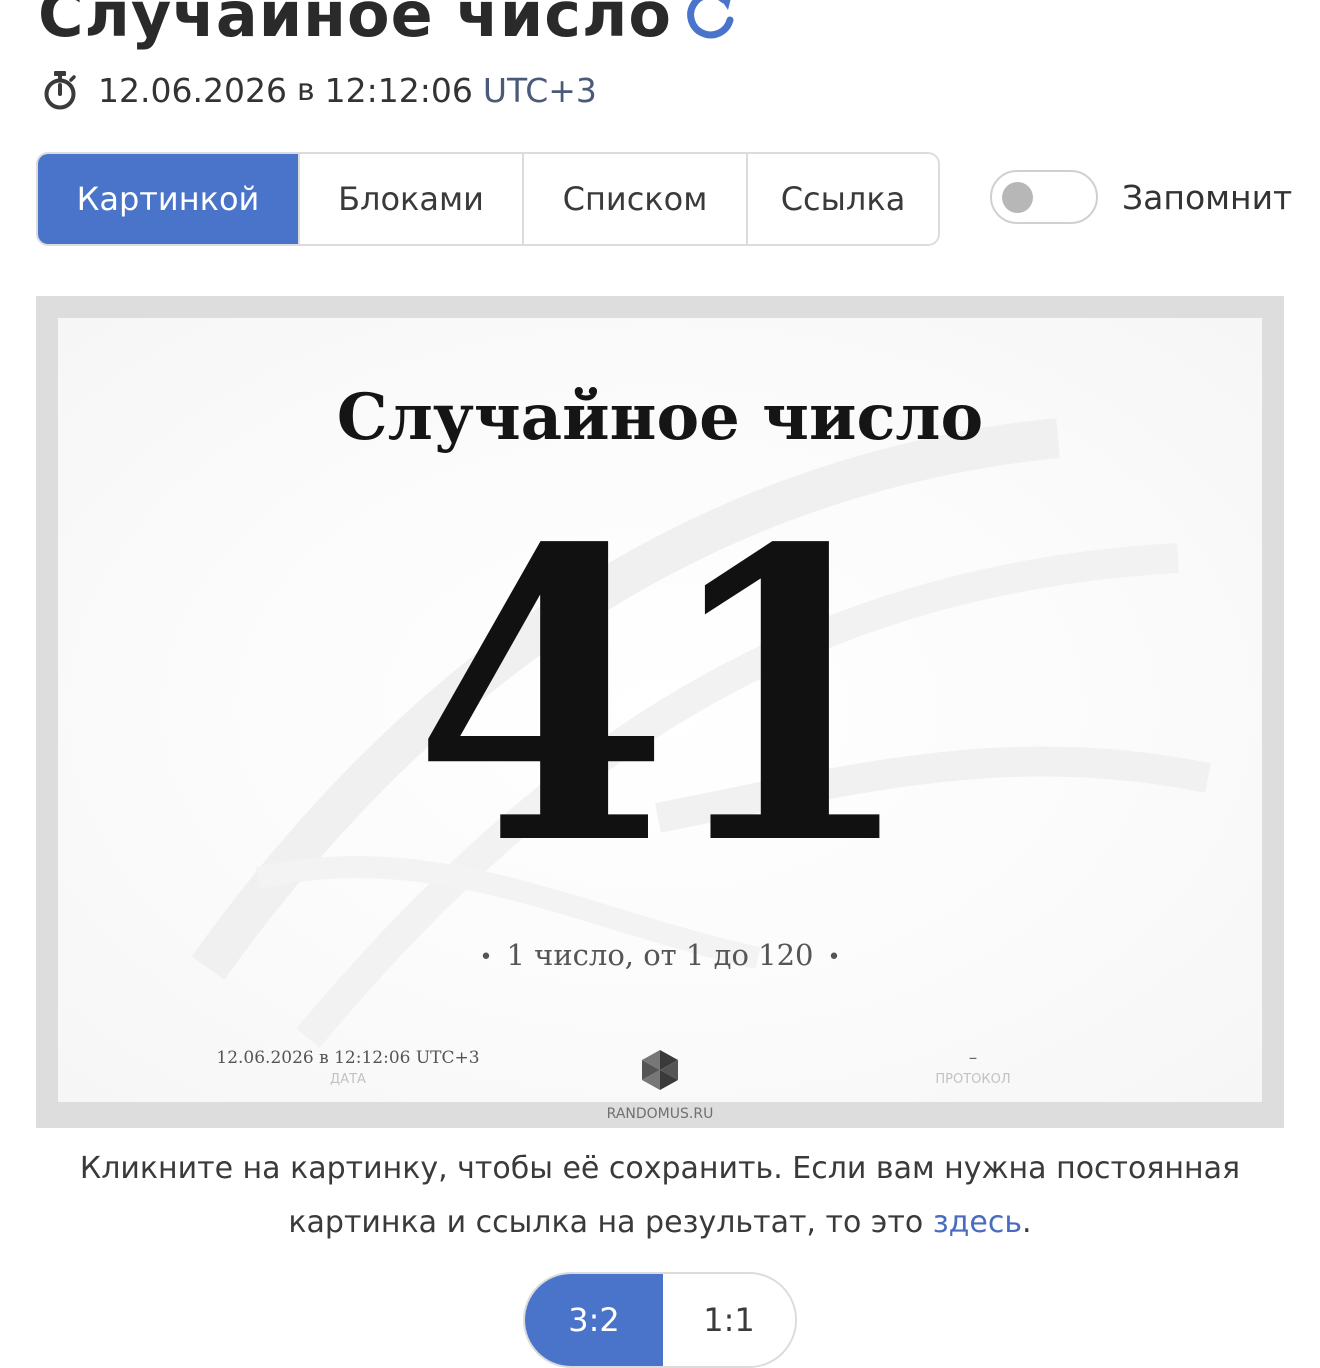  I want to click on summary-text: 1 число, от 1 до 120, so click(660, 955).